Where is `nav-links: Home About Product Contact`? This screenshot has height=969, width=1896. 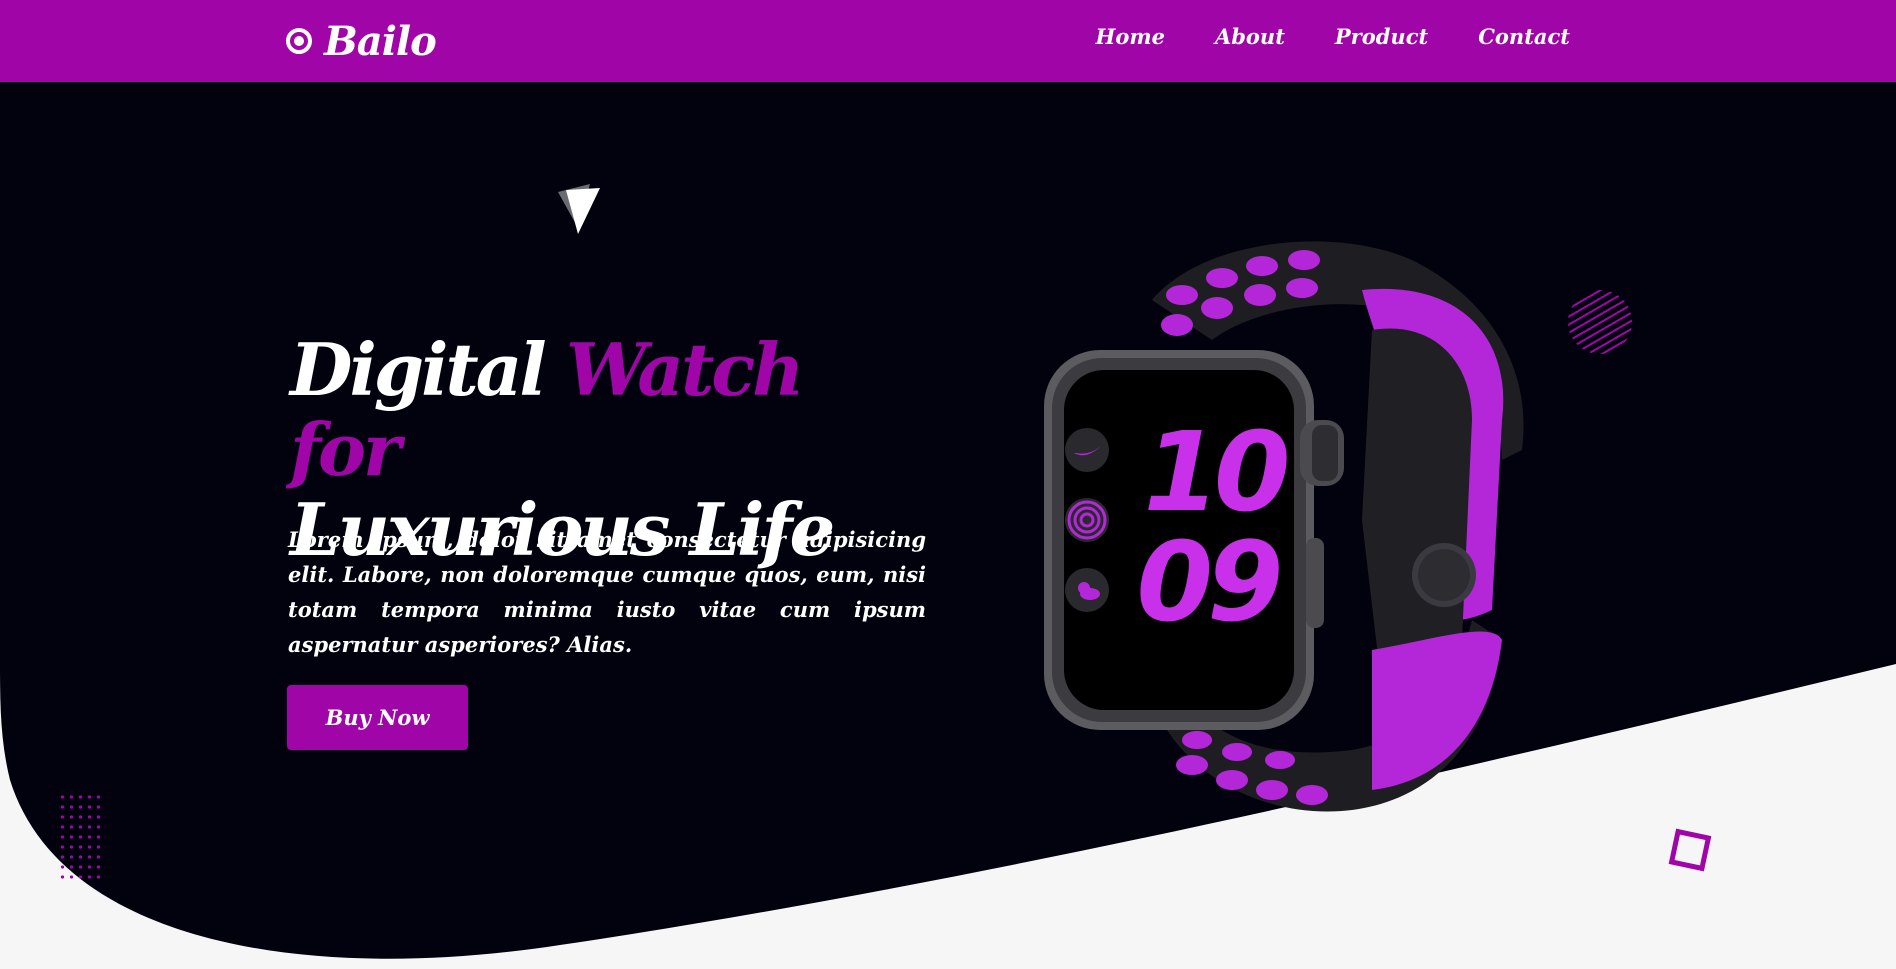 nav-links: Home About Product Contact is located at coordinates (1333, 36).